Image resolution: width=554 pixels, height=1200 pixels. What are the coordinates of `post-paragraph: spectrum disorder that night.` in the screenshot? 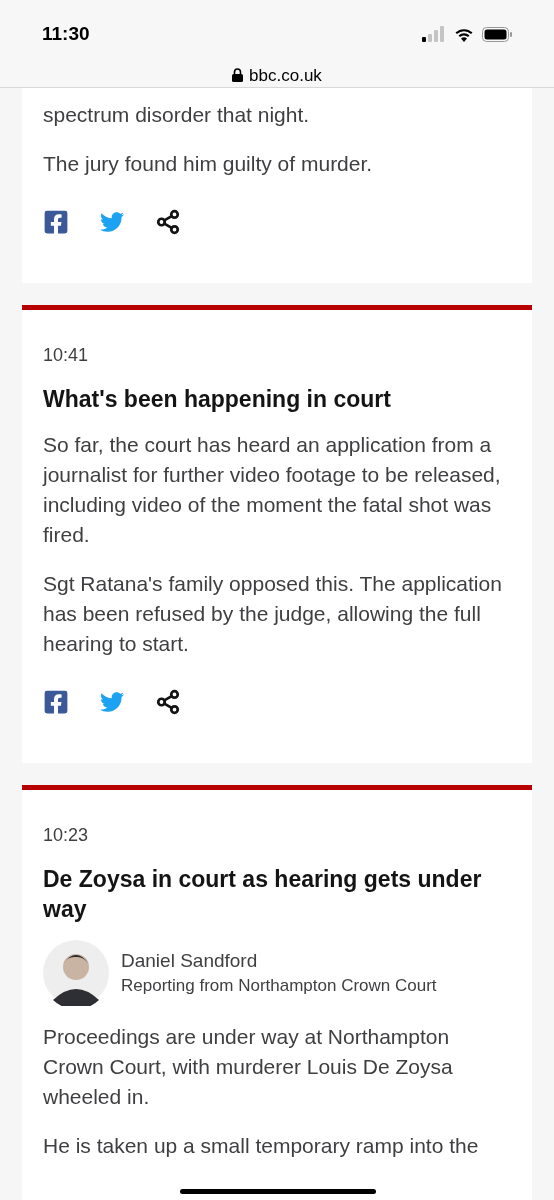 It's located at (177, 115).